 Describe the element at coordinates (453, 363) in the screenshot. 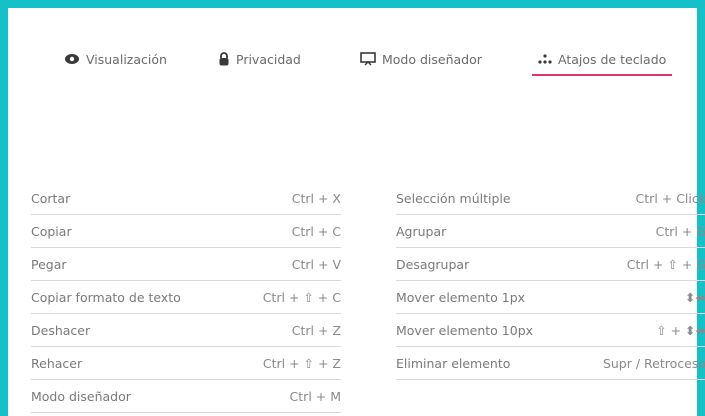

I see `shortcut-label: Eliminar elemento` at that location.